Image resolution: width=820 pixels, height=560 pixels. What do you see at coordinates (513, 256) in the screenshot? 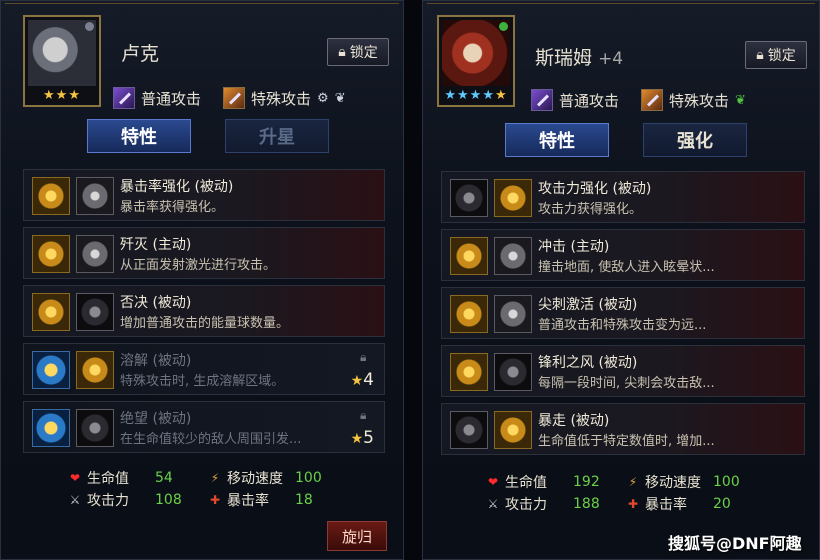
I see `beast-icon` at bounding box center [513, 256].